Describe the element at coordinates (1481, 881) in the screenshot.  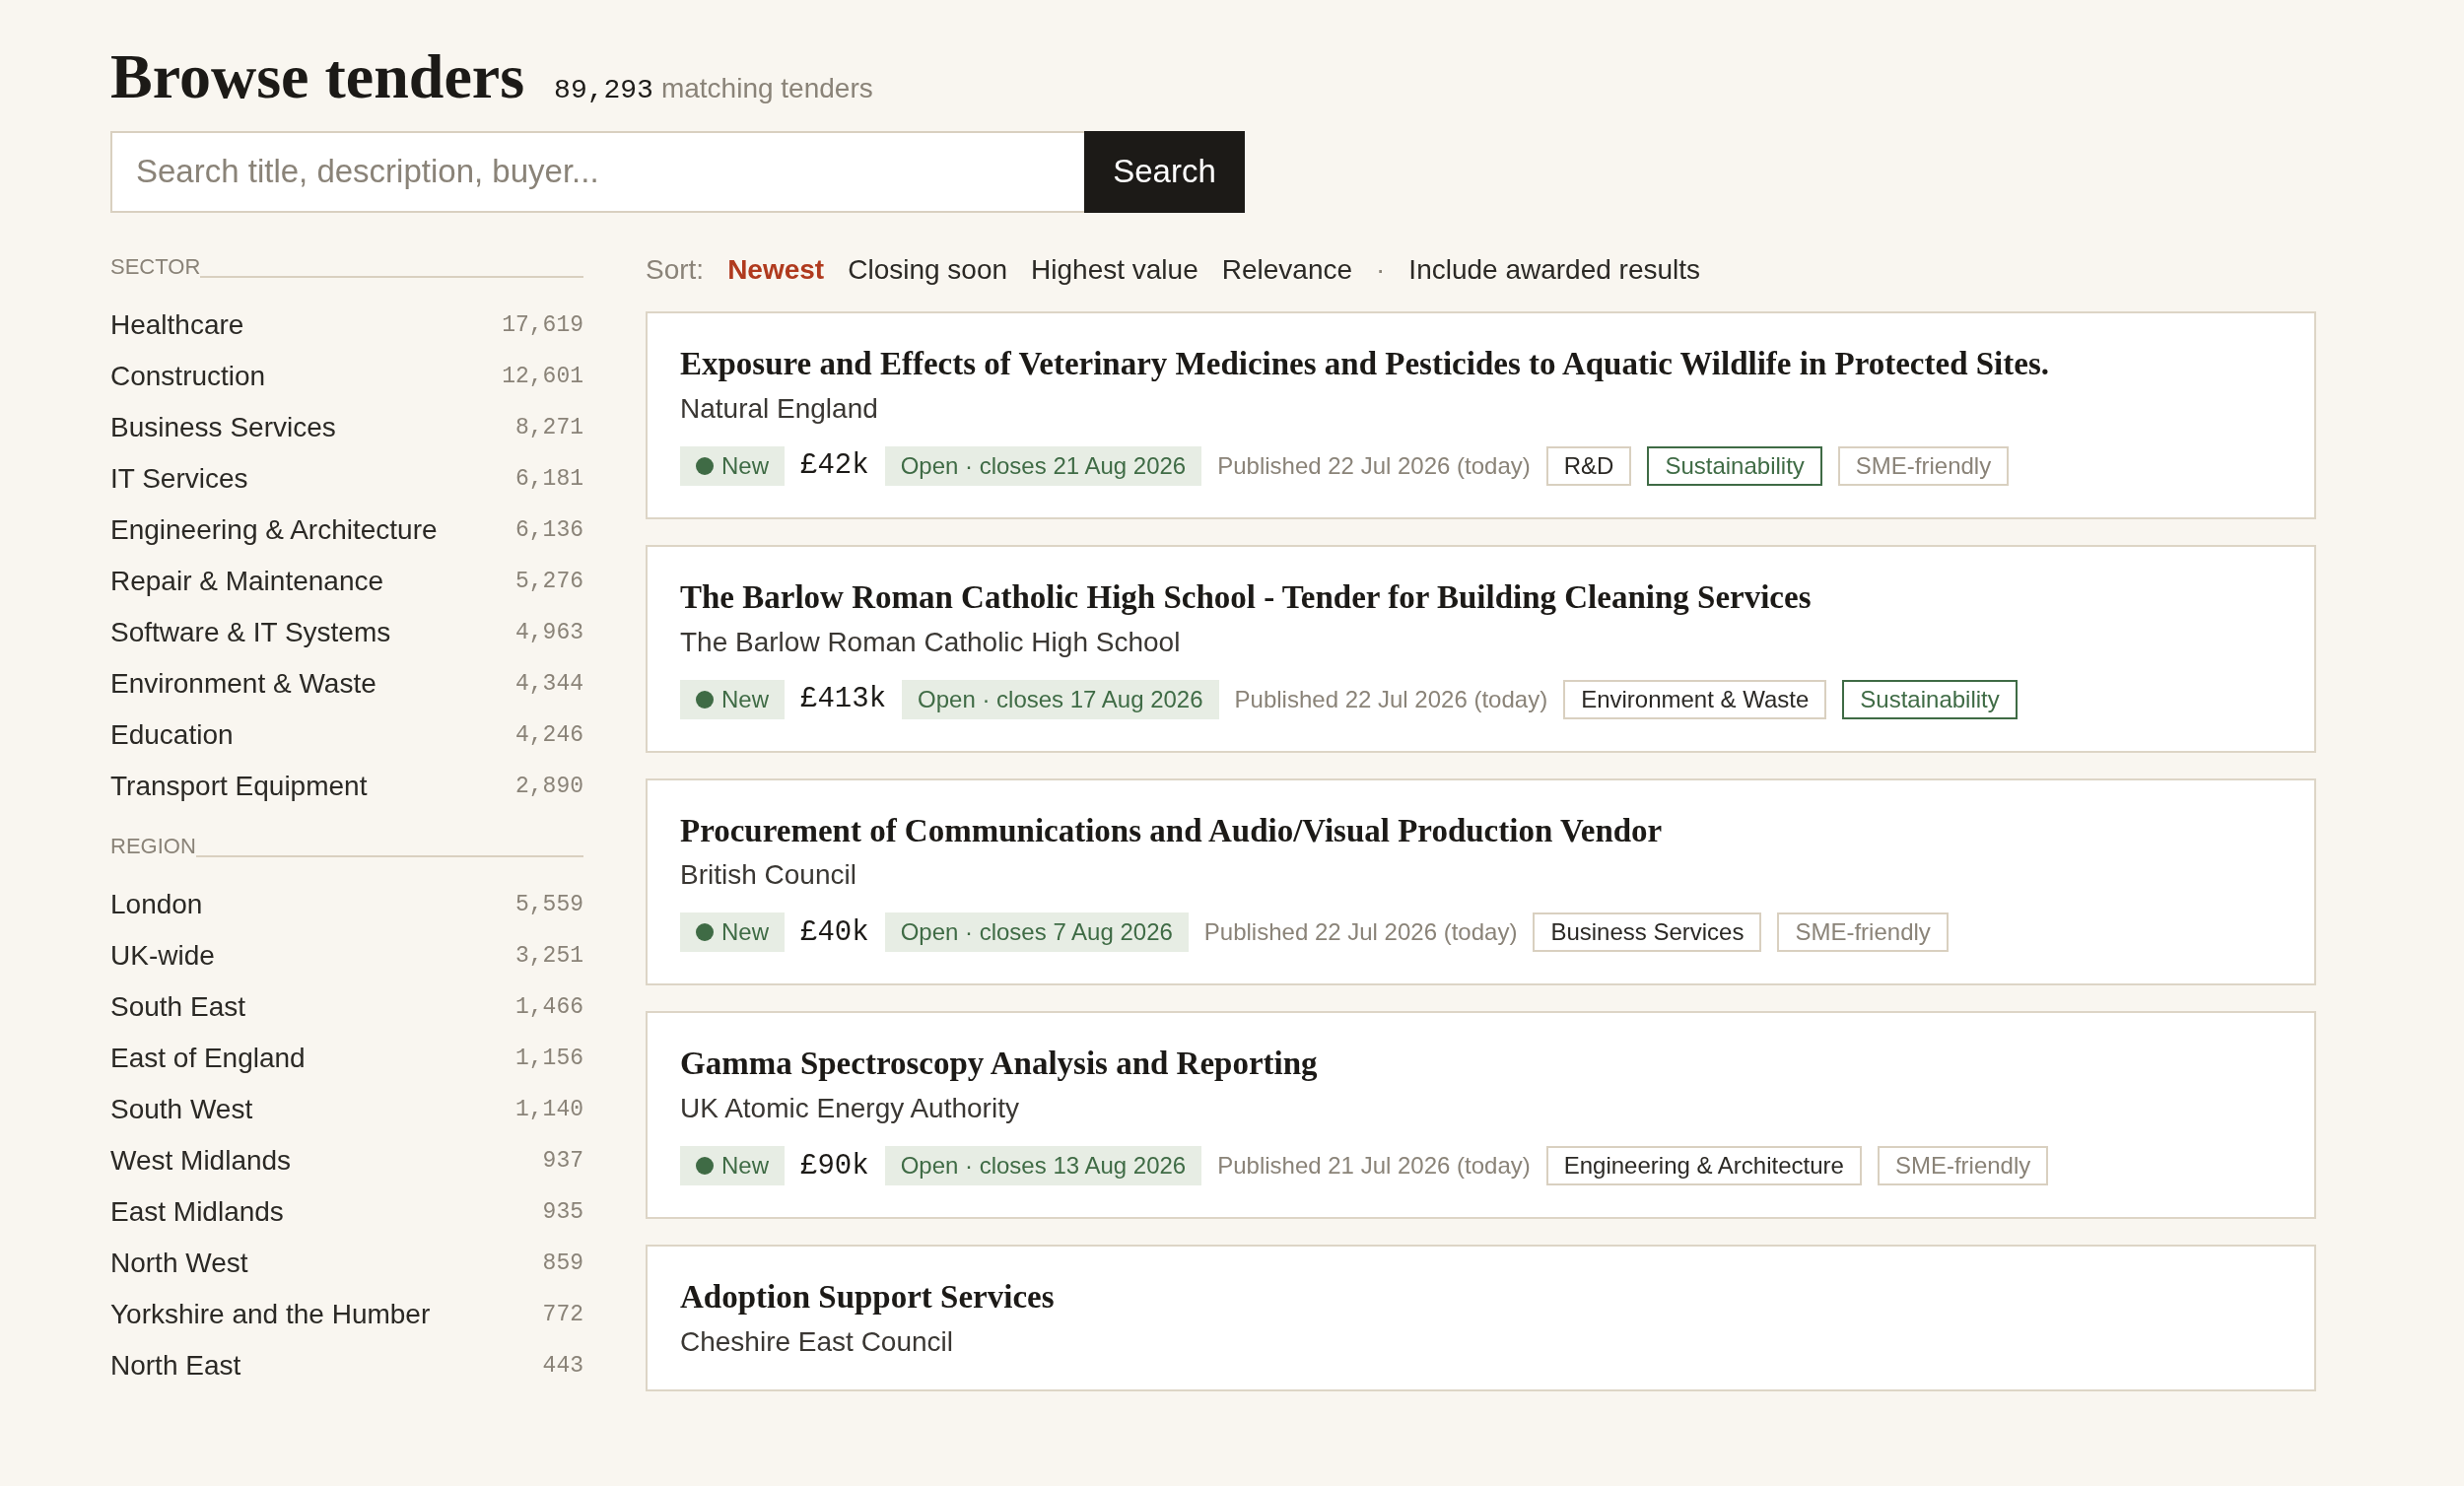
I see `tender-card: Procurement of Communications and Audio/Visual Production Vendor British Council New £40k Open · closes 7 Aug 2026 Published 22 Jul 2026 (today) Business Services SME-friendly` at that location.